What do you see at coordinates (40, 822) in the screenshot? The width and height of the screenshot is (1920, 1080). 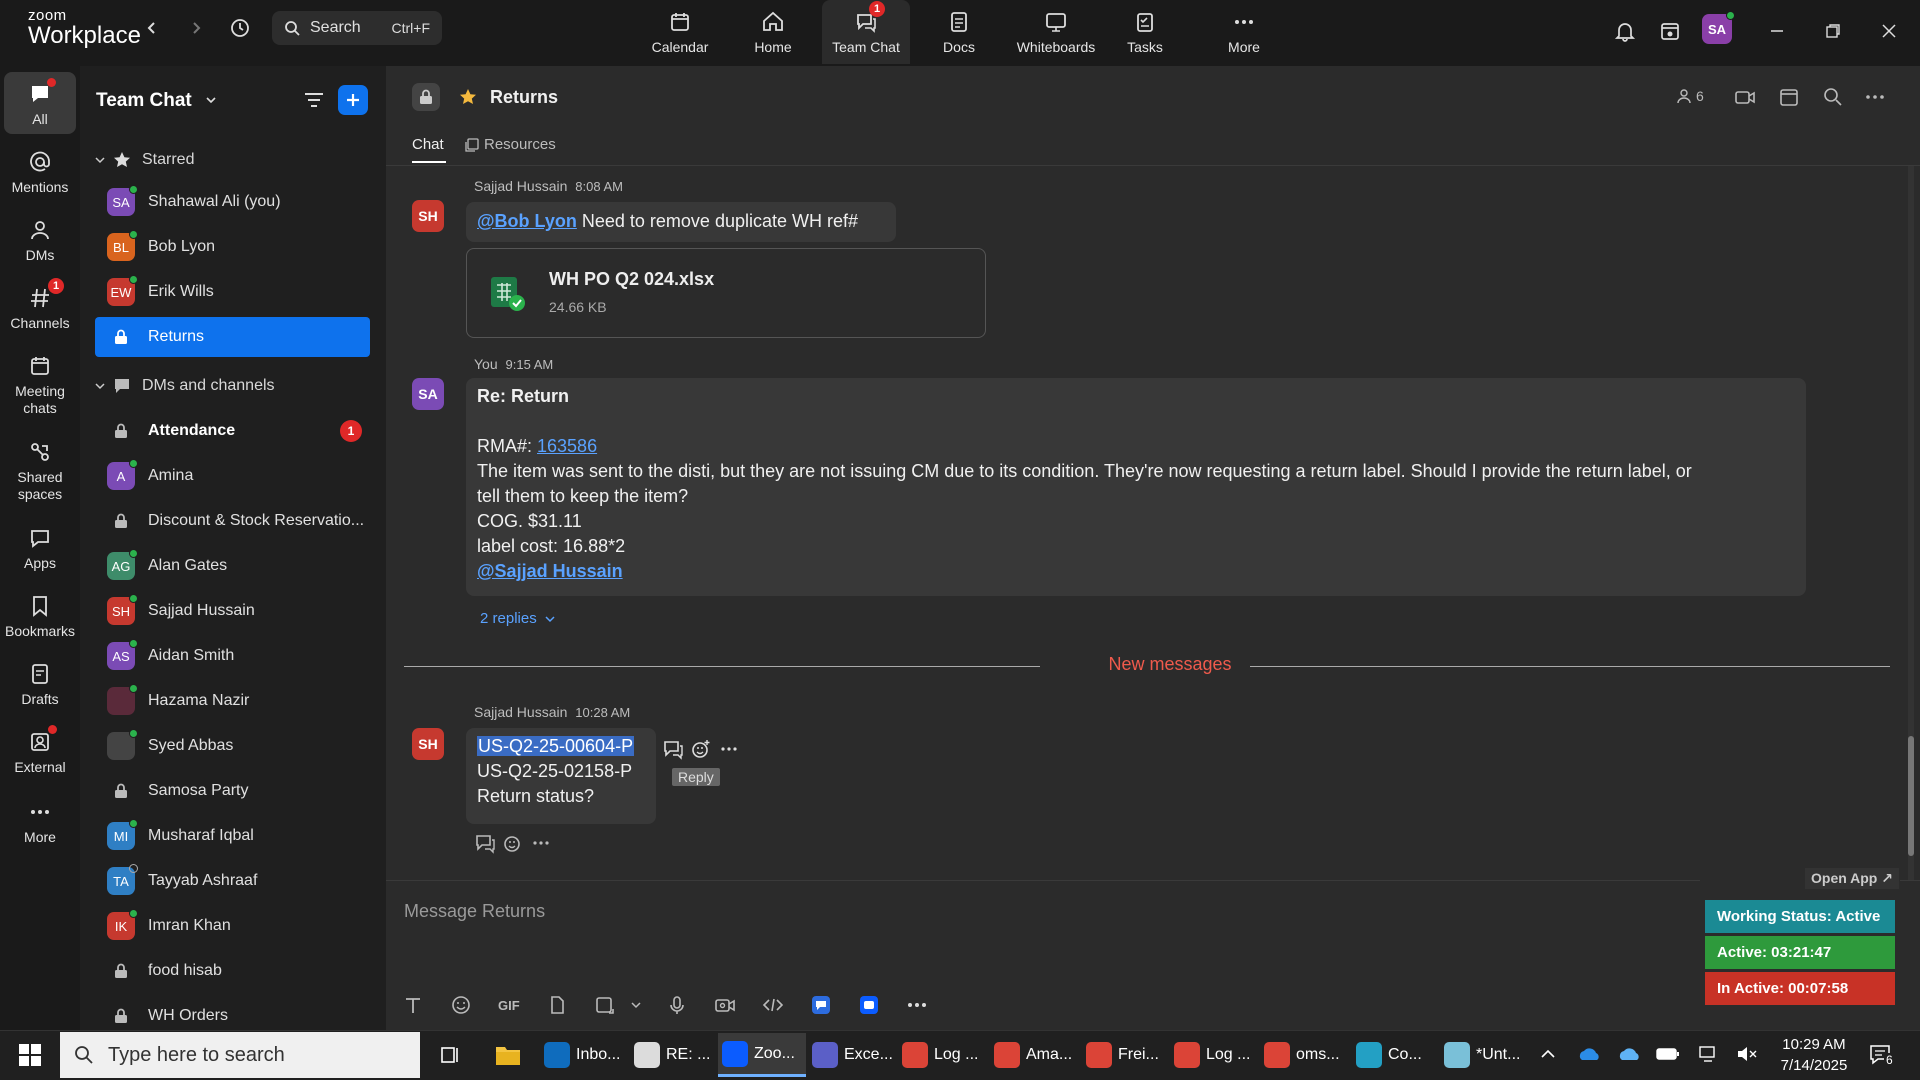 I see `rail-more: More` at bounding box center [40, 822].